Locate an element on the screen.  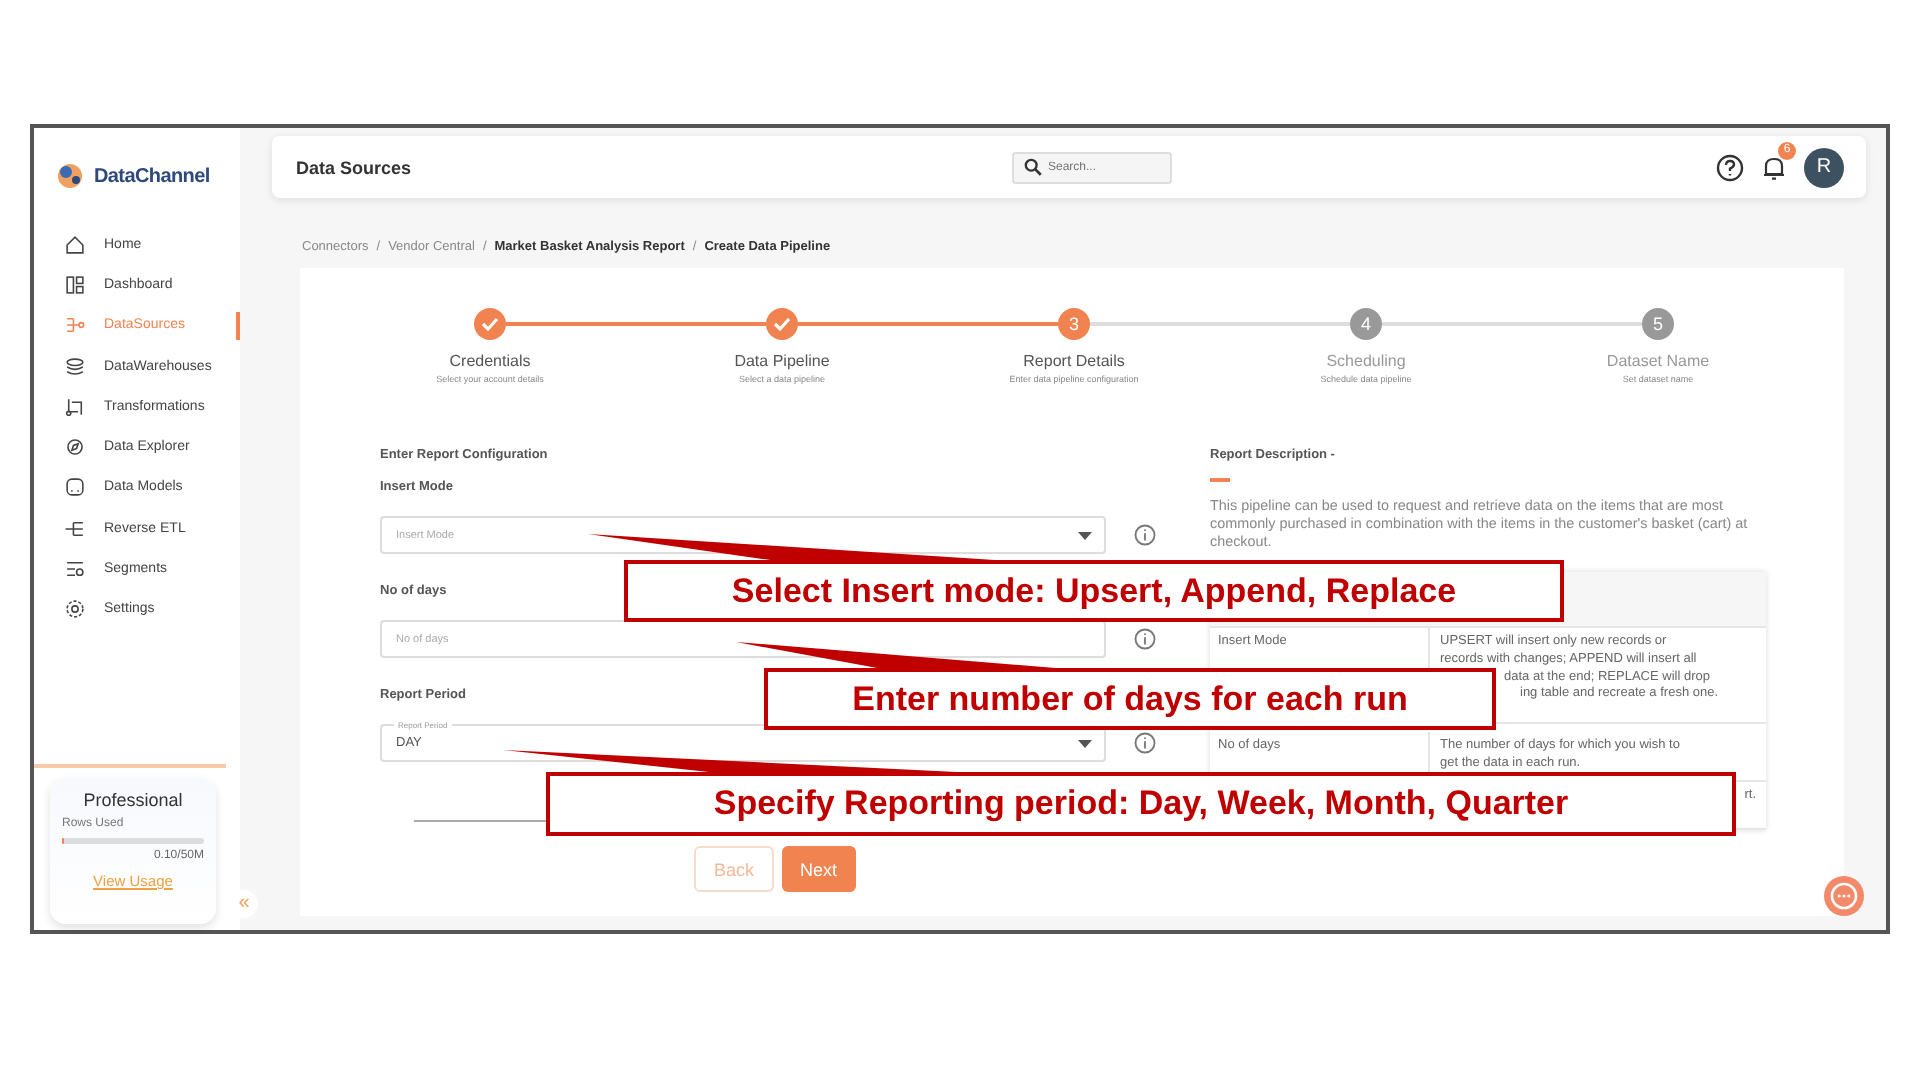
step-number: 4 is located at coordinates (1366, 324).